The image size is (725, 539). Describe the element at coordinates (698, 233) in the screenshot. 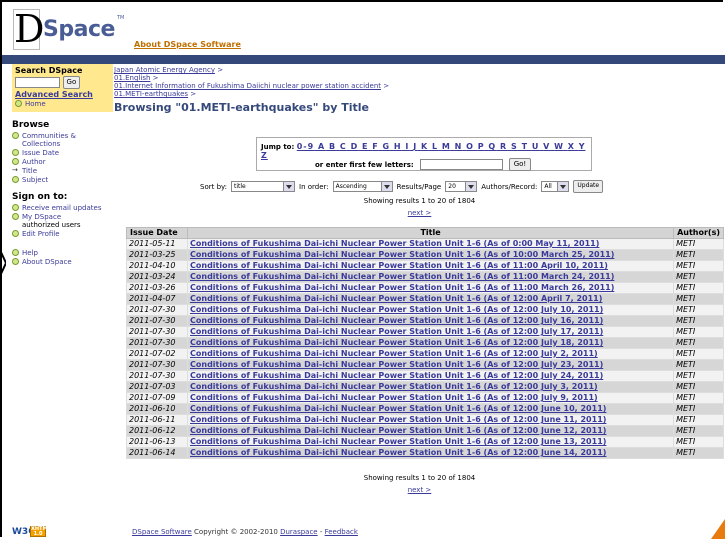

I see `column-header-authors: Author(s)` at that location.